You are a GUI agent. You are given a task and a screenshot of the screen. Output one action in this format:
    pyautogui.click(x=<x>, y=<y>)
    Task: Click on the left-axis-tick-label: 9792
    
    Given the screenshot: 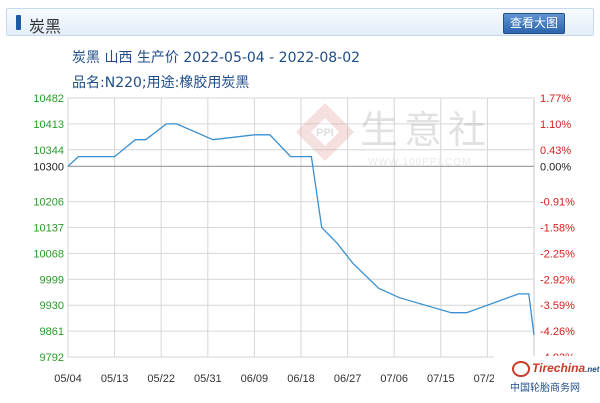 What is the action you would take?
    pyautogui.click(x=52, y=358)
    